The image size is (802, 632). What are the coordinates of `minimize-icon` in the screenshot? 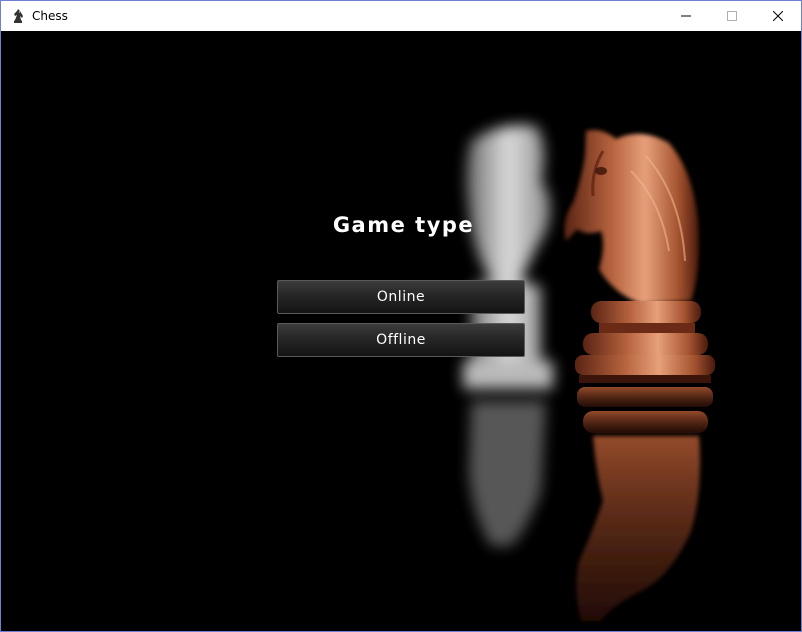 It's located at (686, 16).